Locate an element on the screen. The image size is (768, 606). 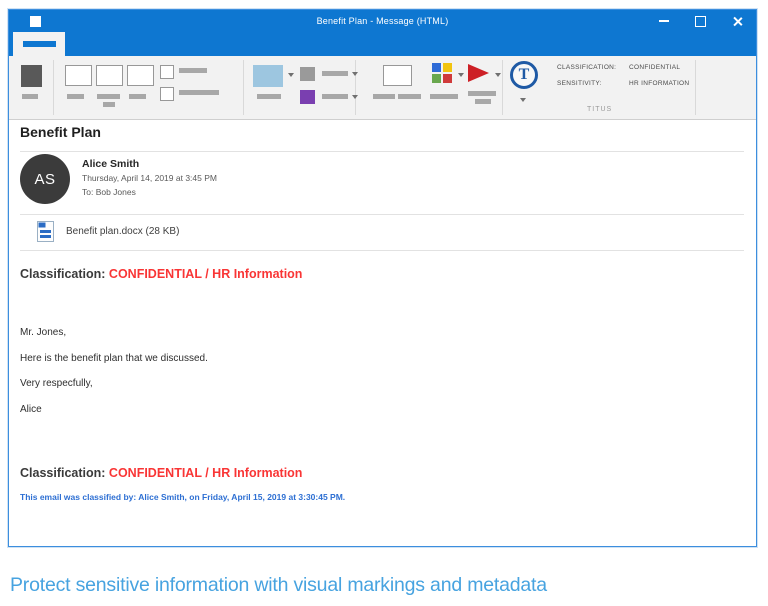
maximize-button is located at coordinates (700, 21).